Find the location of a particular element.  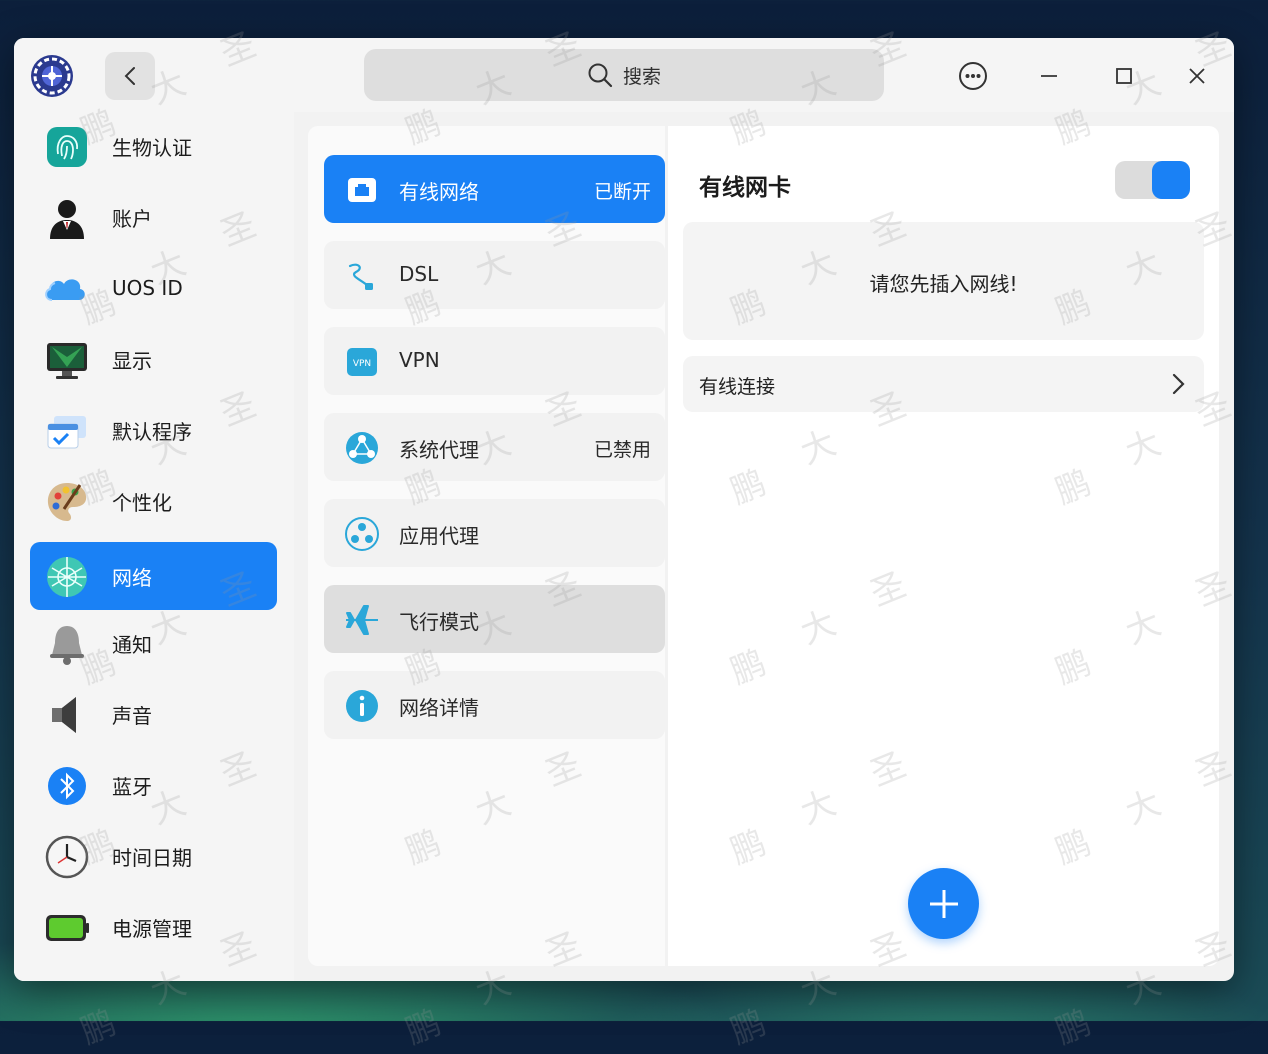

sidebar-item-label: 时间日期 is located at coordinates (152, 857).